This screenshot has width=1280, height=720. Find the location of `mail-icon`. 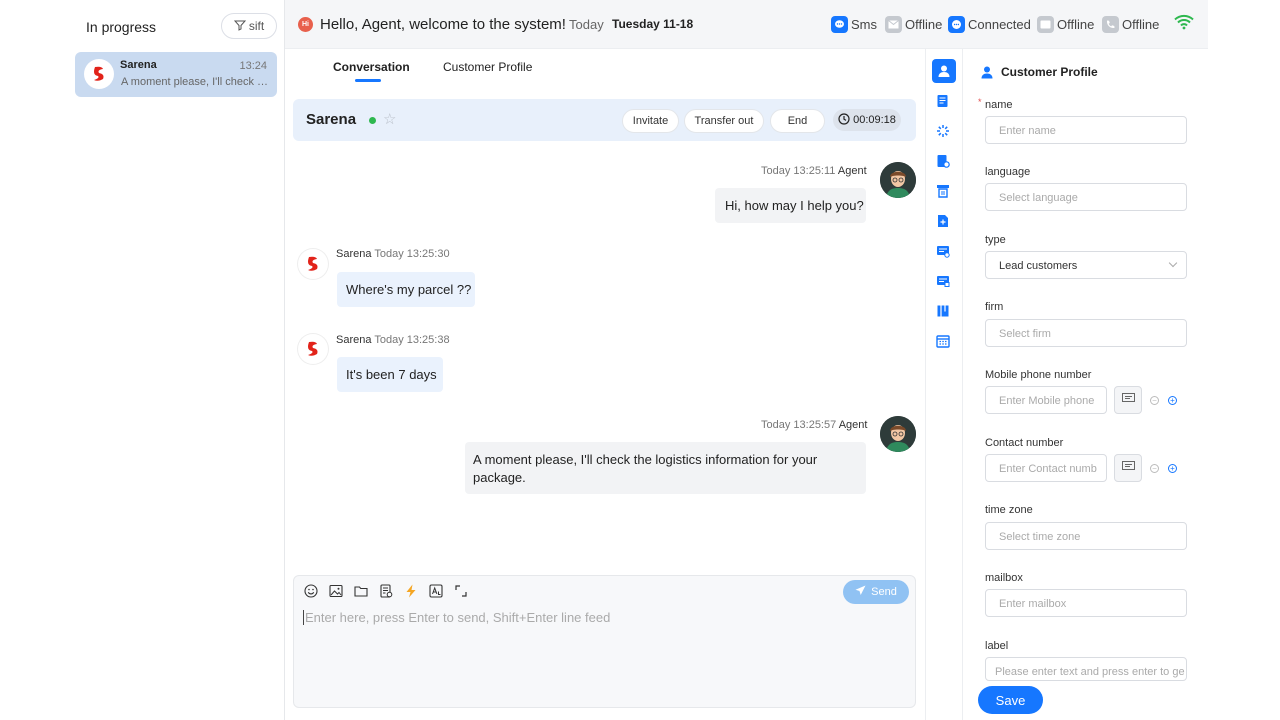

mail-icon is located at coordinates (893, 24).